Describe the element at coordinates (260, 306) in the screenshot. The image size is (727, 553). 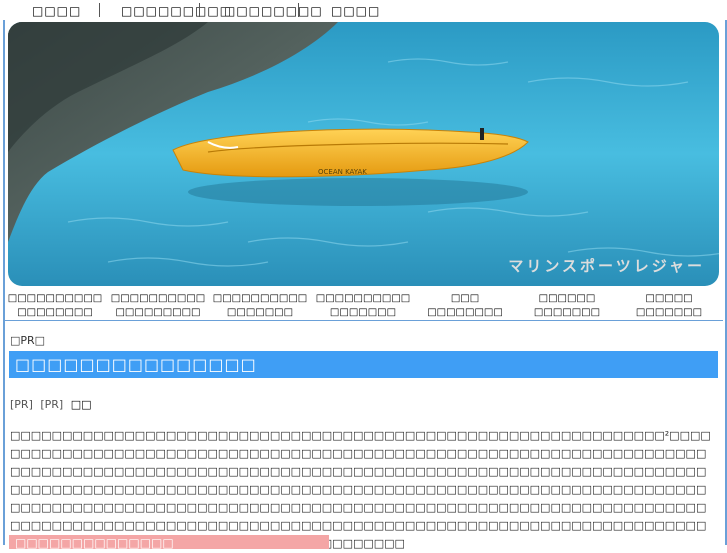
I see `sub-nav-item-3: □□□□□□□□□□ □□□□□□□` at that location.